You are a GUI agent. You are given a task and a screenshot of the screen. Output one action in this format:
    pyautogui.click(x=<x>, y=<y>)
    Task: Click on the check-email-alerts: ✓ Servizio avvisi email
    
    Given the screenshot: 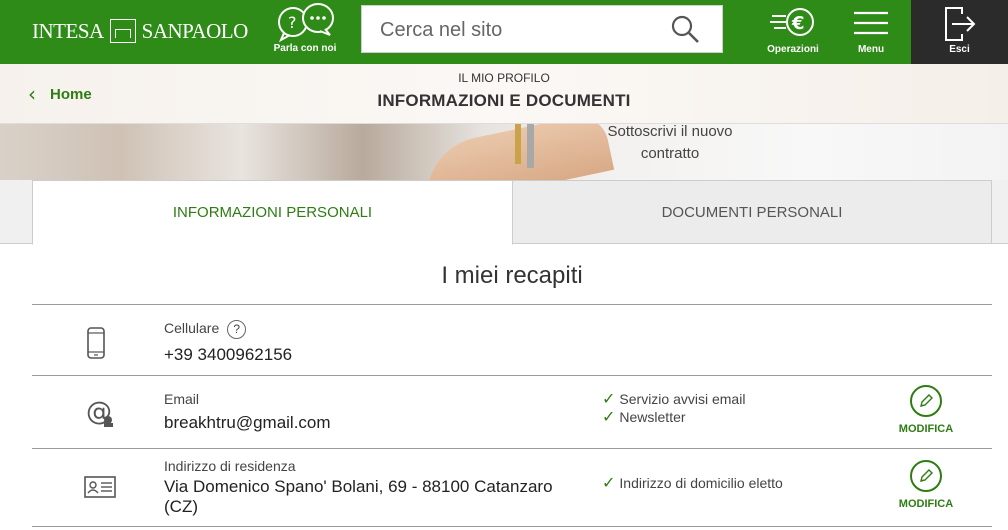 What is the action you would take?
    pyautogui.click(x=673, y=398)
    